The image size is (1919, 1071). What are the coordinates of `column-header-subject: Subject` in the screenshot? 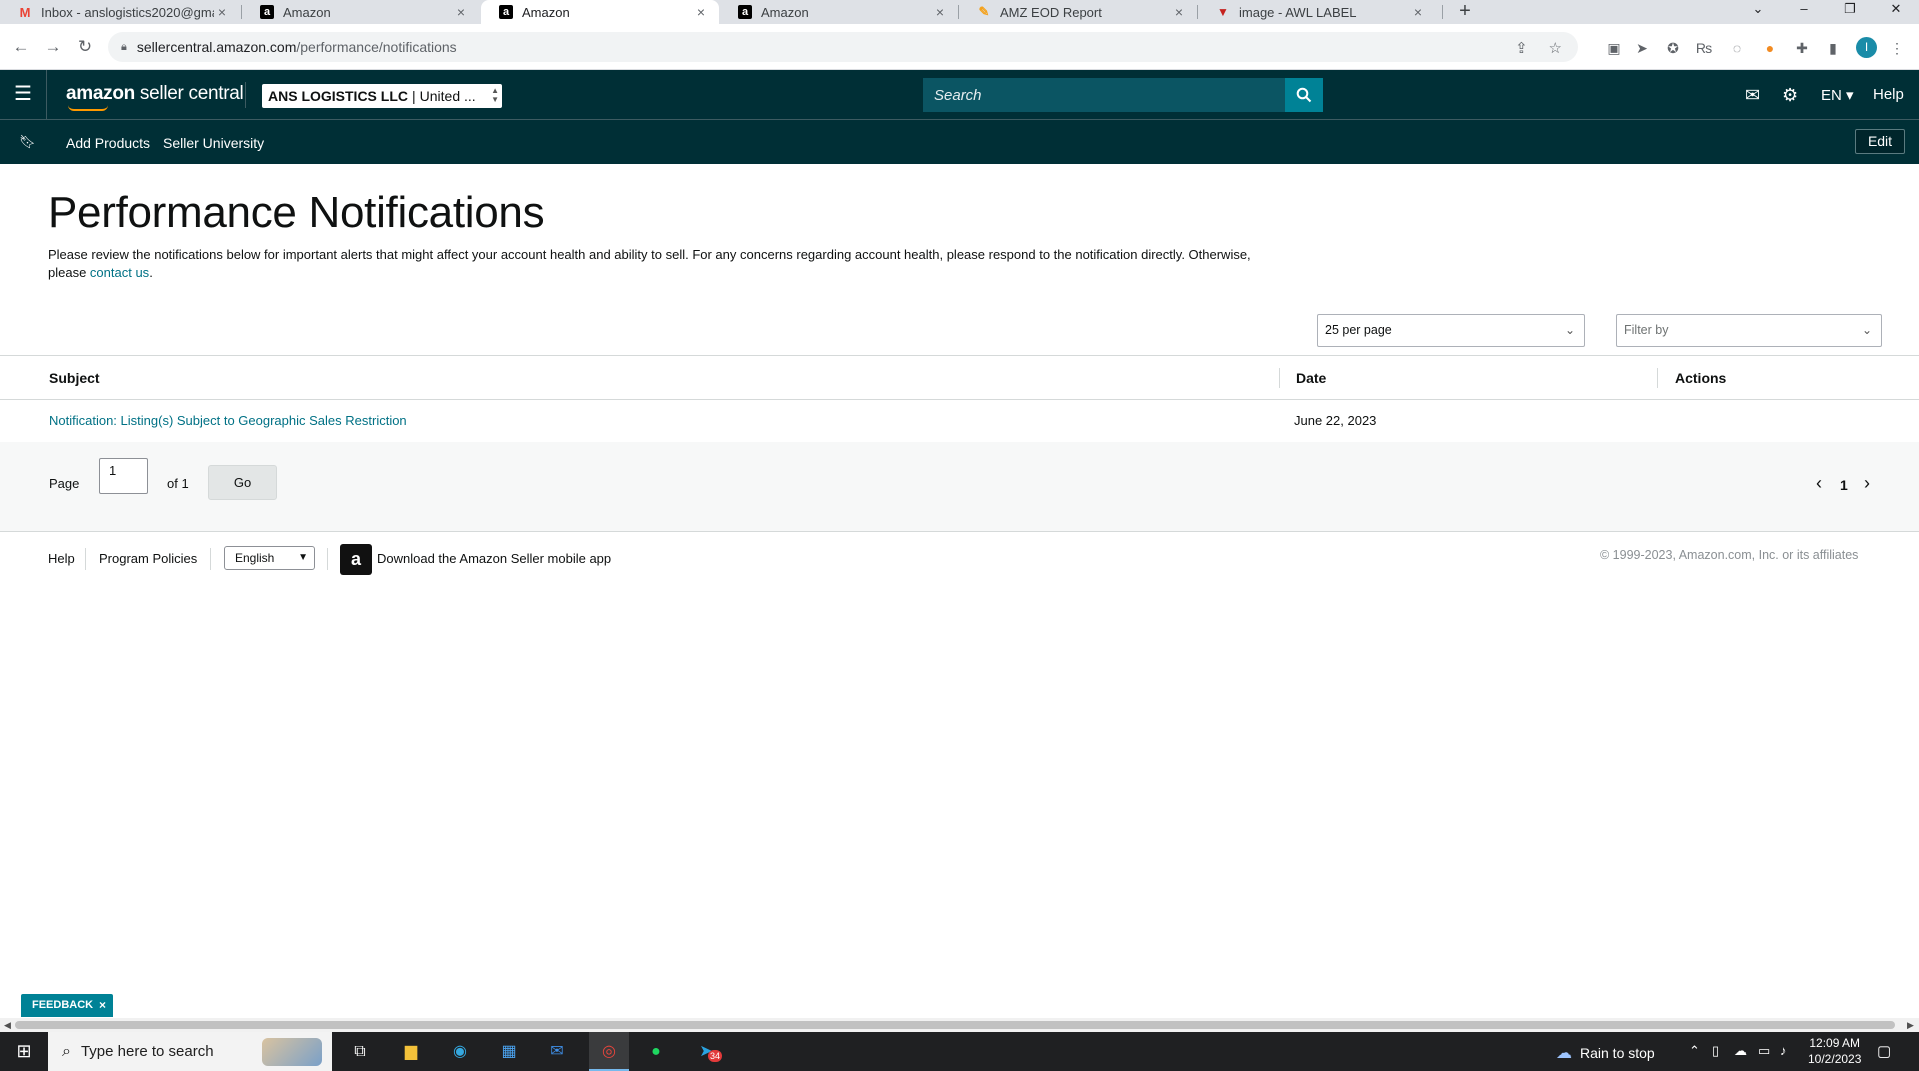 It's located at (74, 378).